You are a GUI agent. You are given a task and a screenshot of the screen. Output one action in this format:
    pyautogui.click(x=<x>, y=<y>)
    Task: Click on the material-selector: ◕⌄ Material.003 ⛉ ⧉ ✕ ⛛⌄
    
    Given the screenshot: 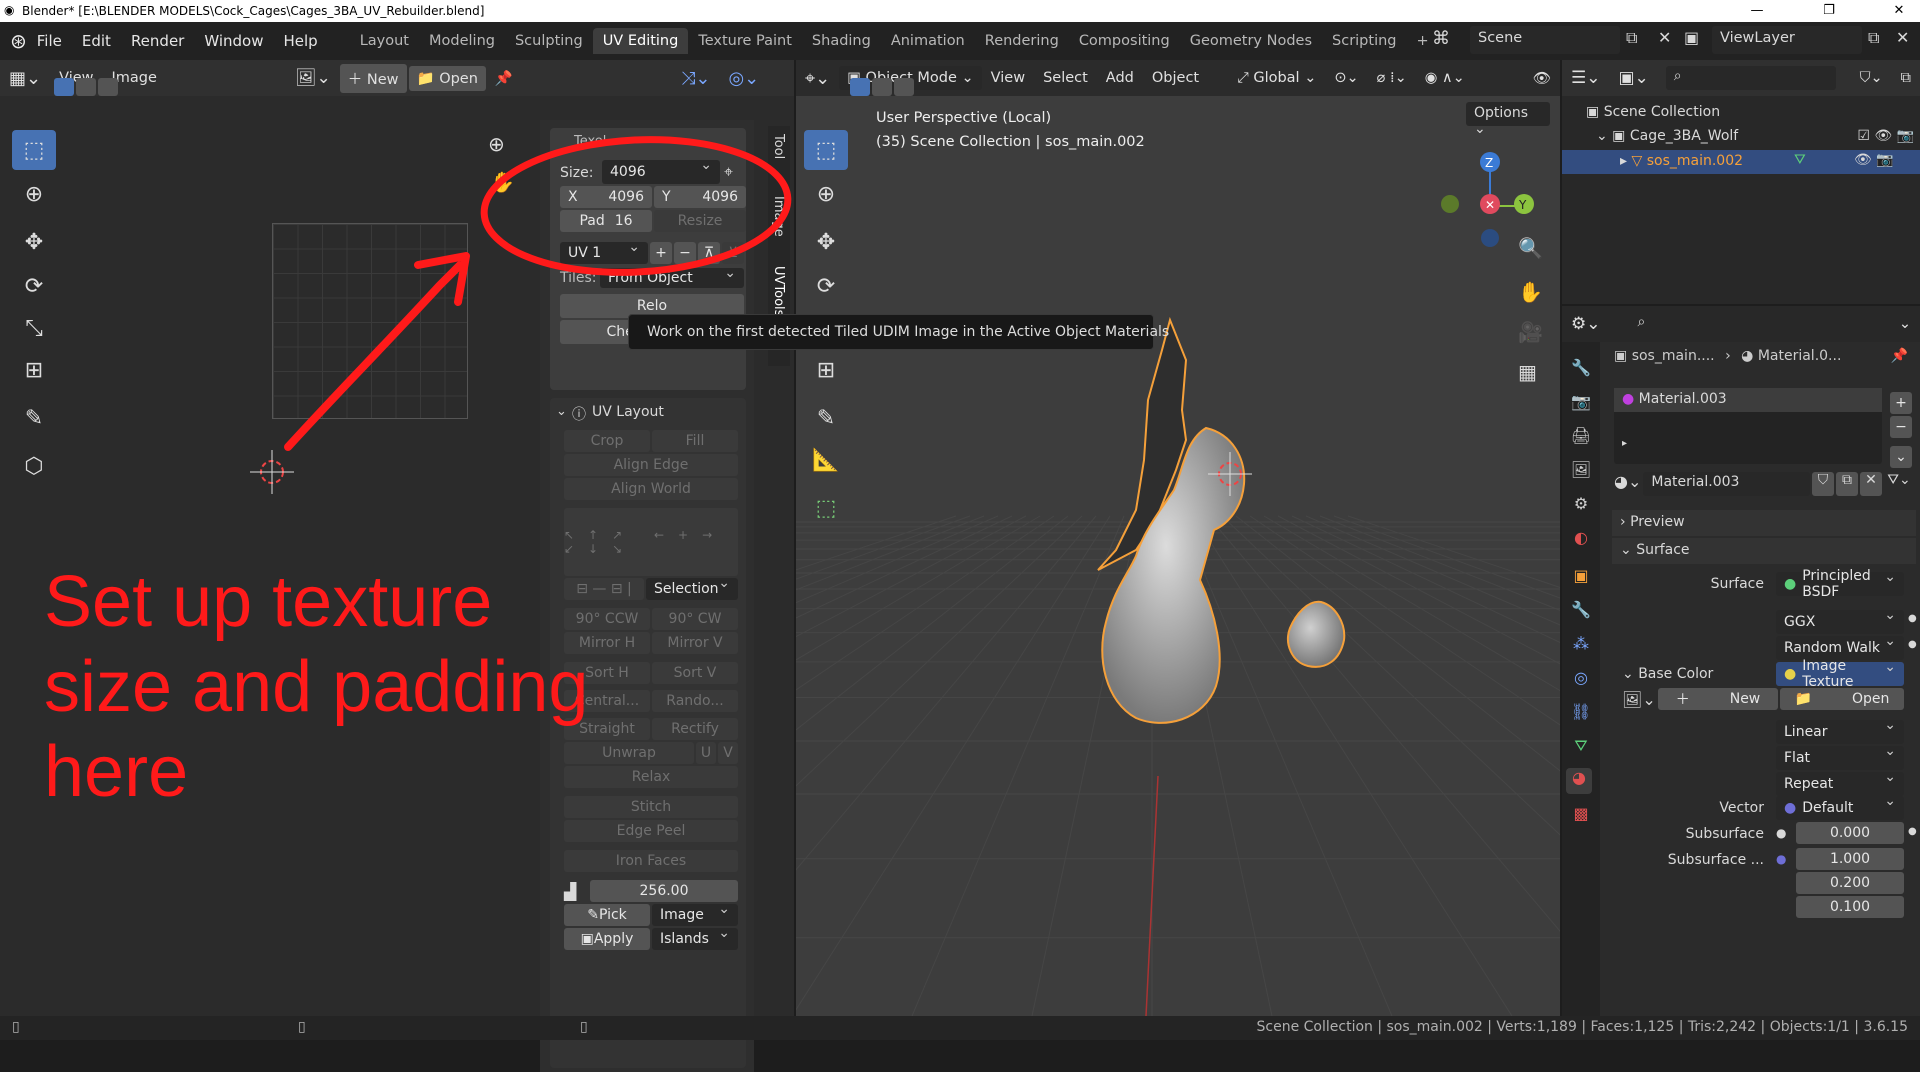 What is the action you would take?
    pyautogui.click(x=1764, y=484)
    